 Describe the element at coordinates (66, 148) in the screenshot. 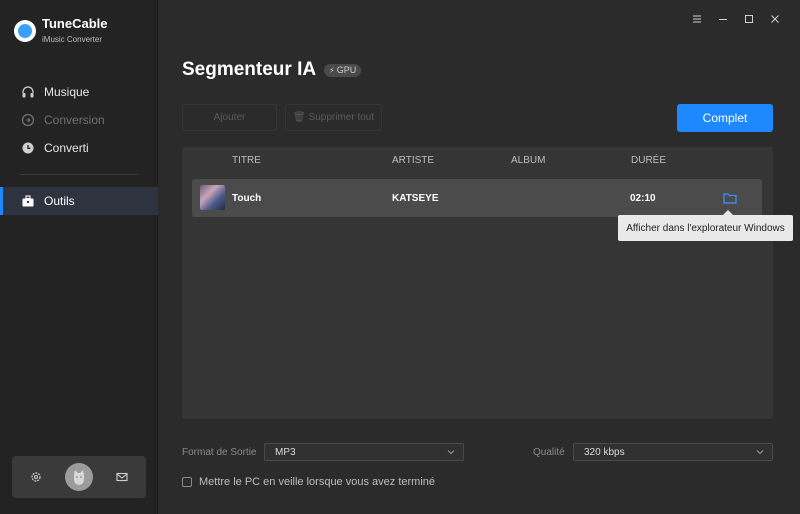

I see `sidebar-item-label: Converti` at that location.